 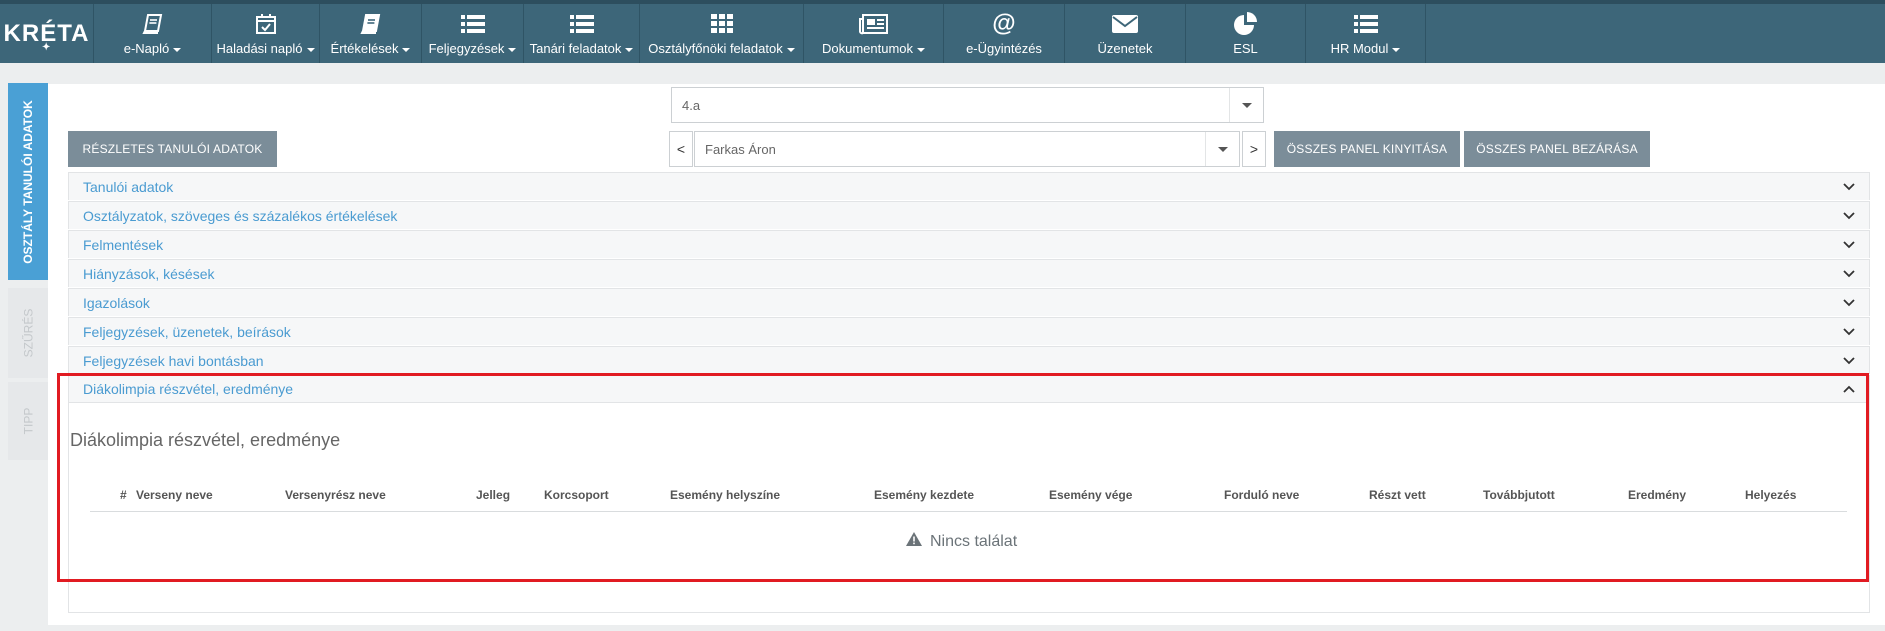 What do you see at coordinates (1245, 48) in the screenshot?
I see `nav-label: ESL` at bounding box center [1245, 48].